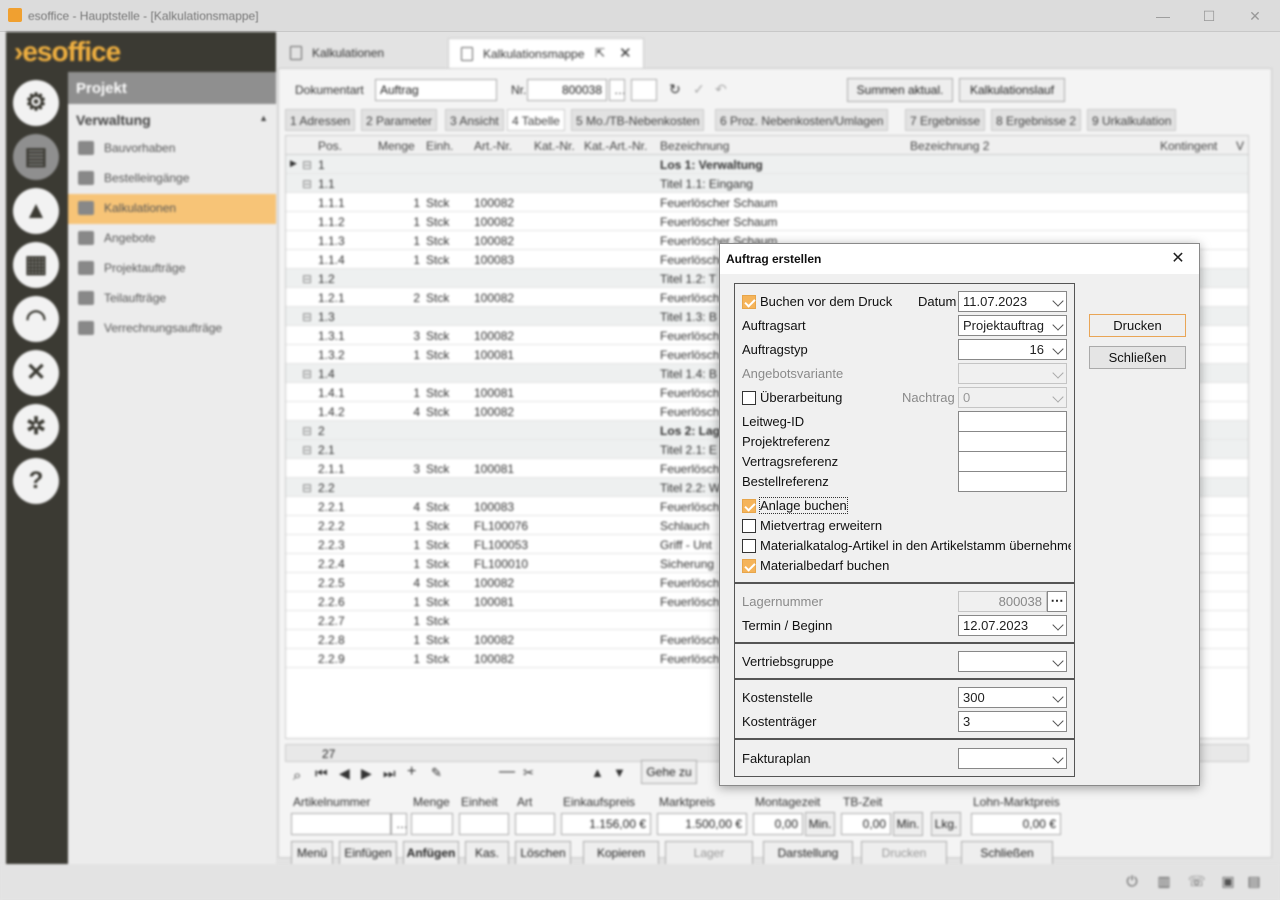 This screenshot has width=1280, height=900. I want to click on mp-input: 1.500,00 €, so click(702, 824).